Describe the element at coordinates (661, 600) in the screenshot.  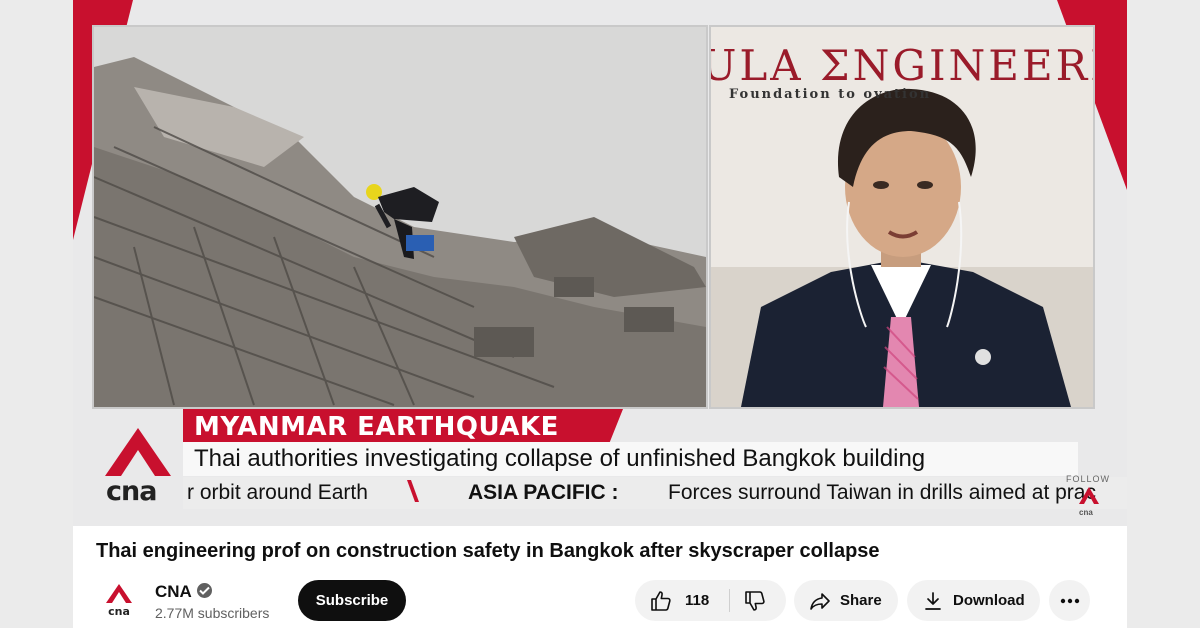
I see `thumbs-up-icon` at that location.